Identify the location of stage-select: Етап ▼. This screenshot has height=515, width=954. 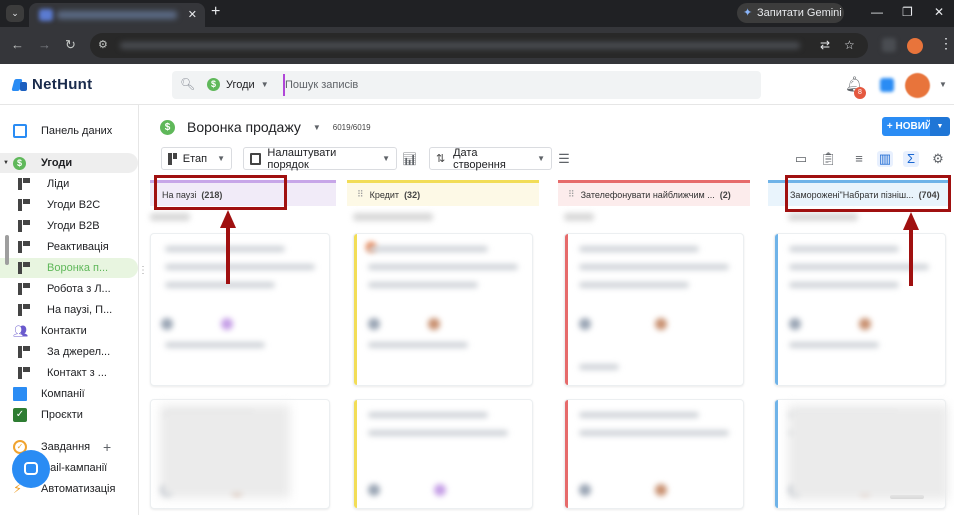
(196, 158).